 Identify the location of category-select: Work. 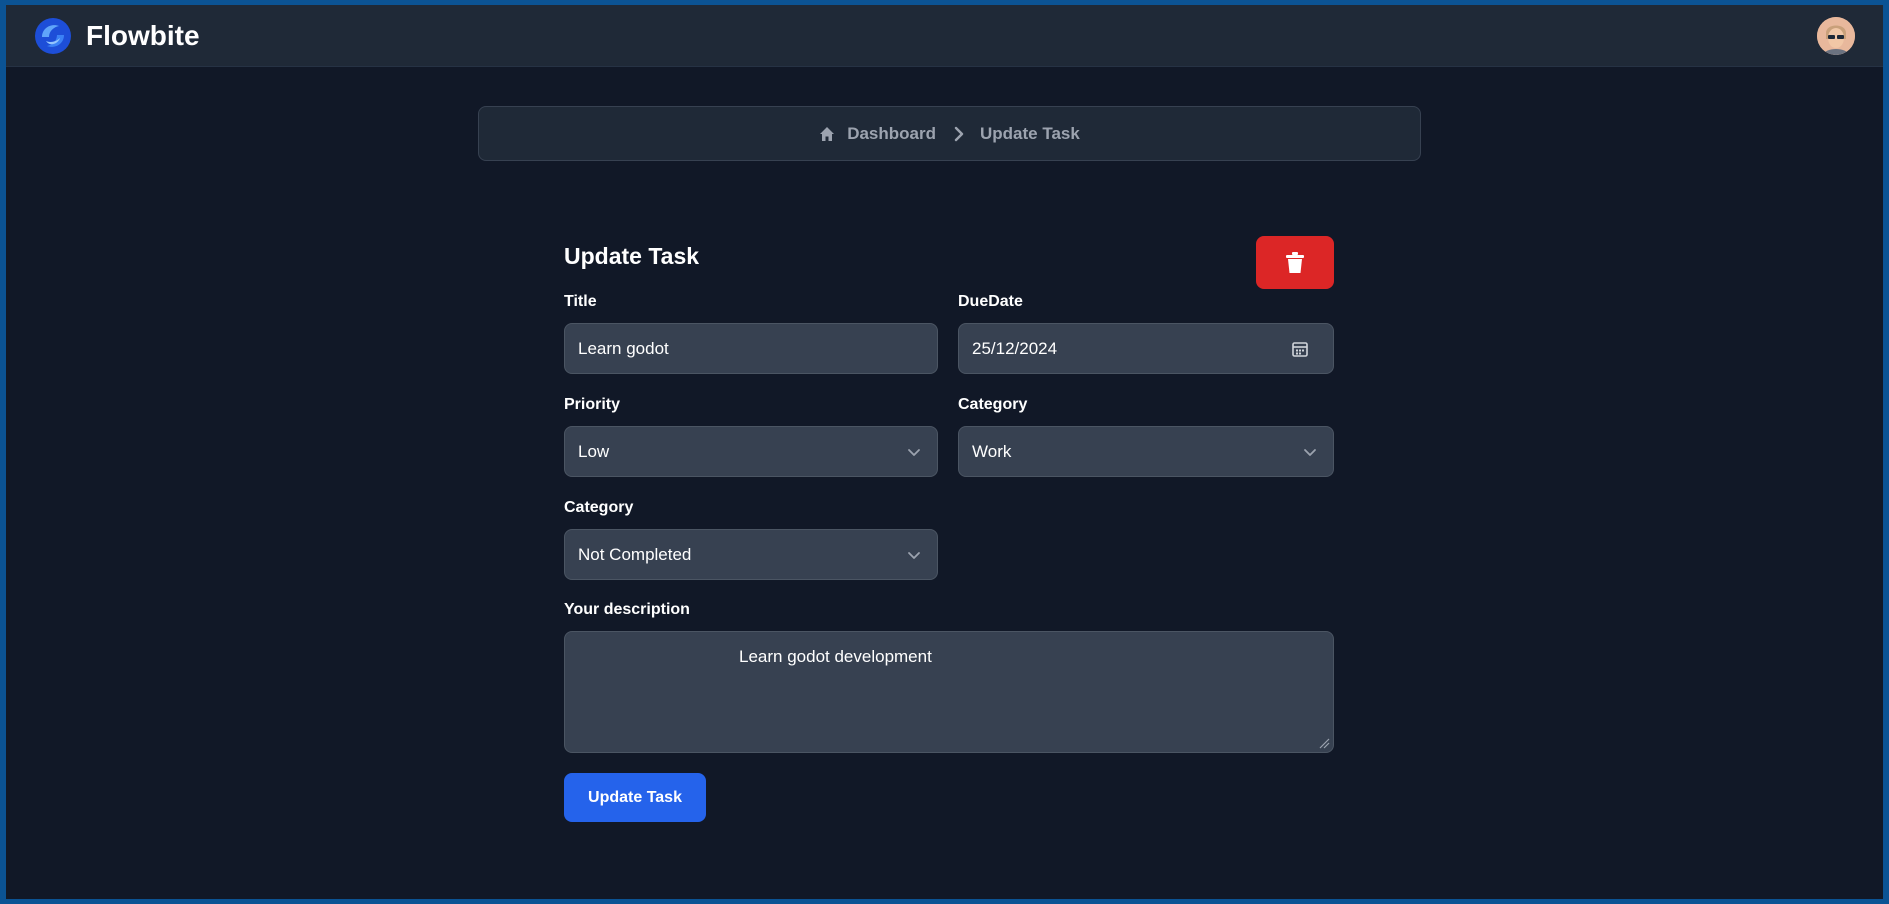
(1146, 451).